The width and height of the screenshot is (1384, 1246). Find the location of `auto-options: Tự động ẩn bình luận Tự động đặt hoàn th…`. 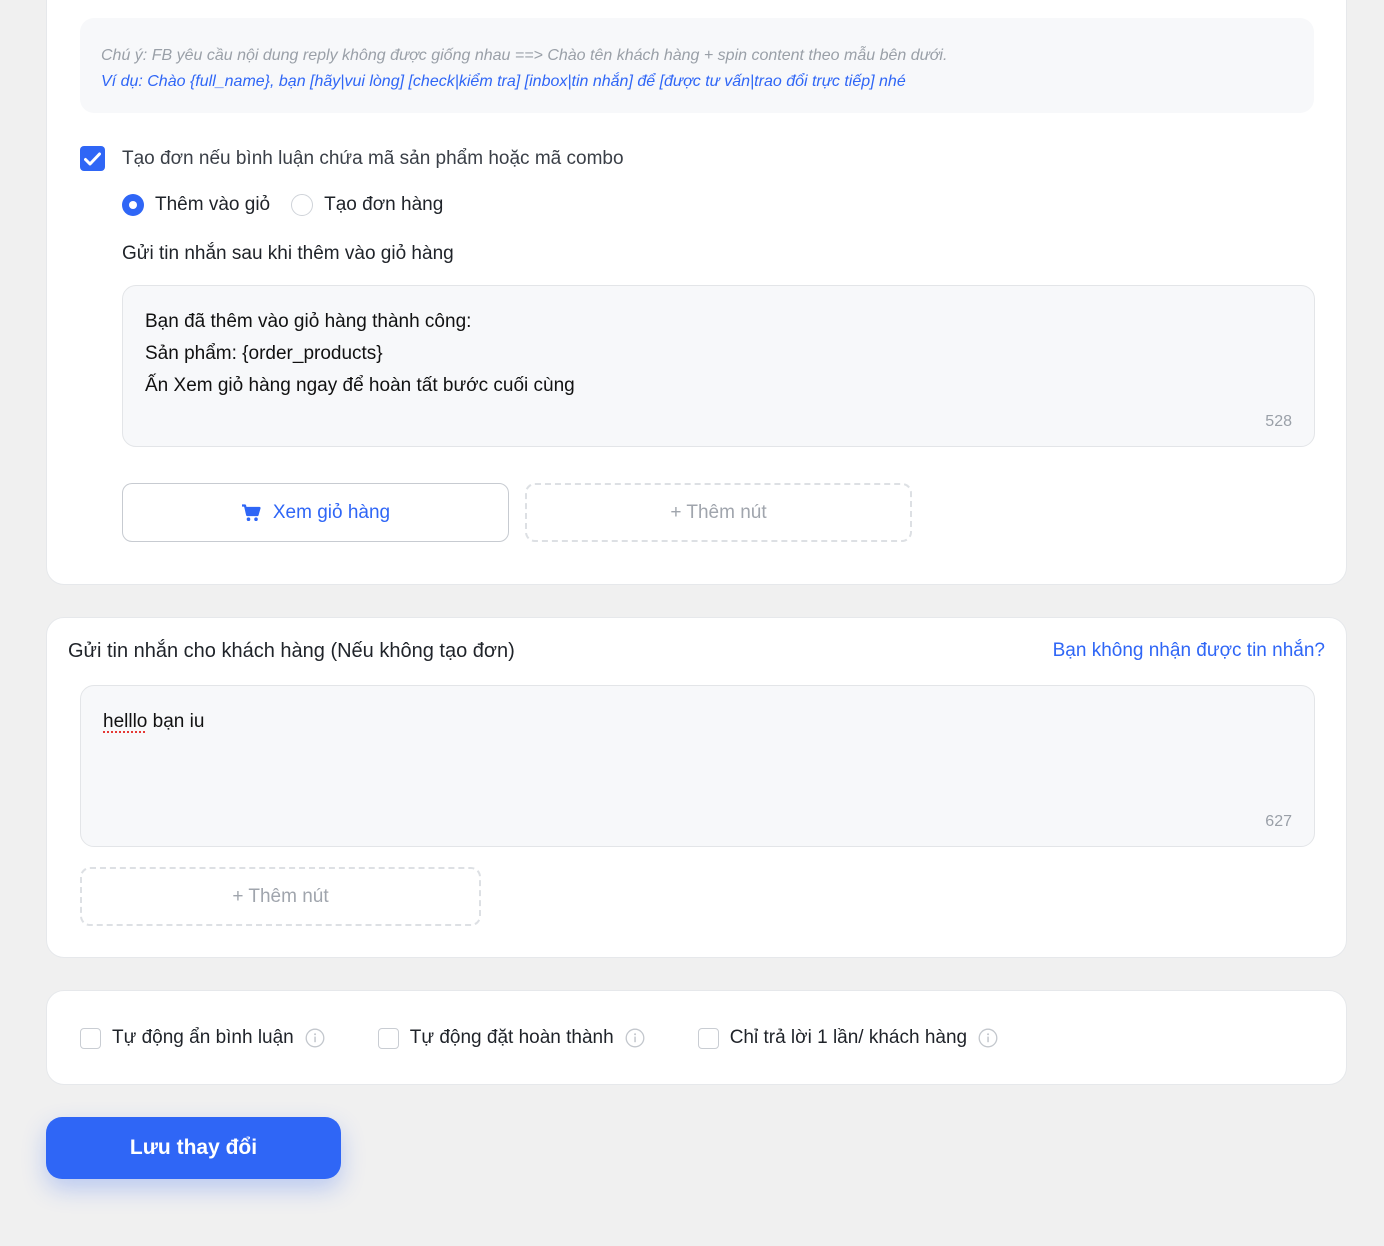

auto-options: Tự động ẩn bình luận Tự động đặt hoàn th… is located at coordinates (539, 1038).